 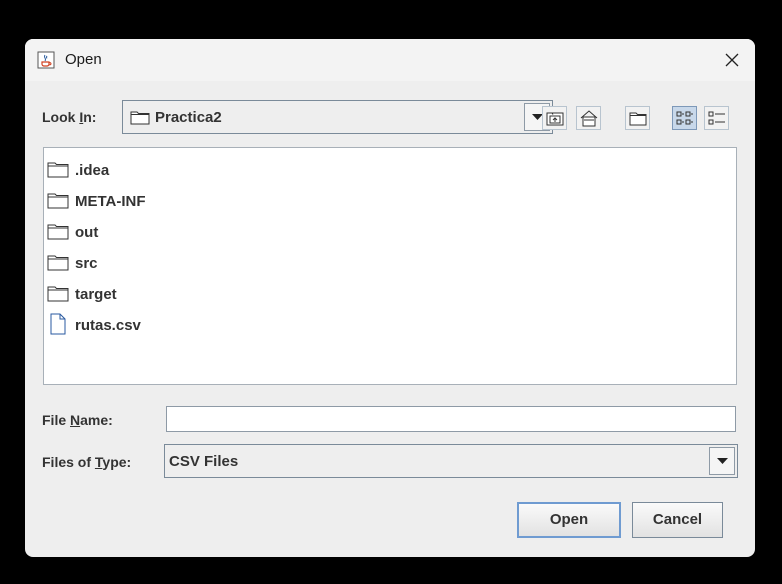 What do you see at coordinates (188, 117) in the screenshot?
I see `look-in-value: Practica2` at bounding box center [188, 117].